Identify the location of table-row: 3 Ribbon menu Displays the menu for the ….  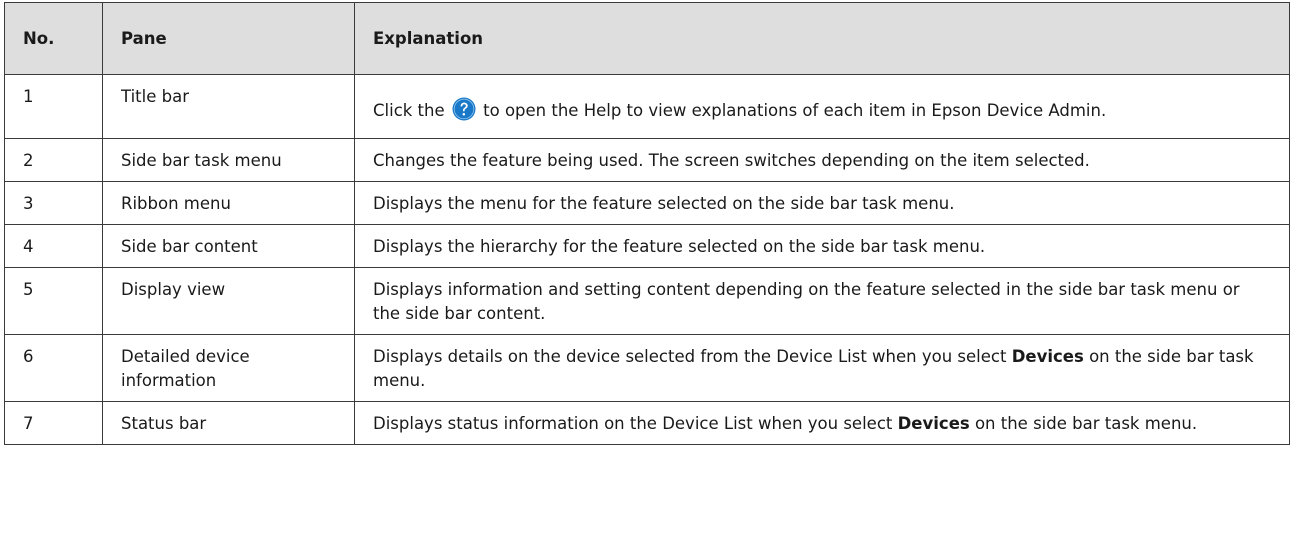
(647, 203).